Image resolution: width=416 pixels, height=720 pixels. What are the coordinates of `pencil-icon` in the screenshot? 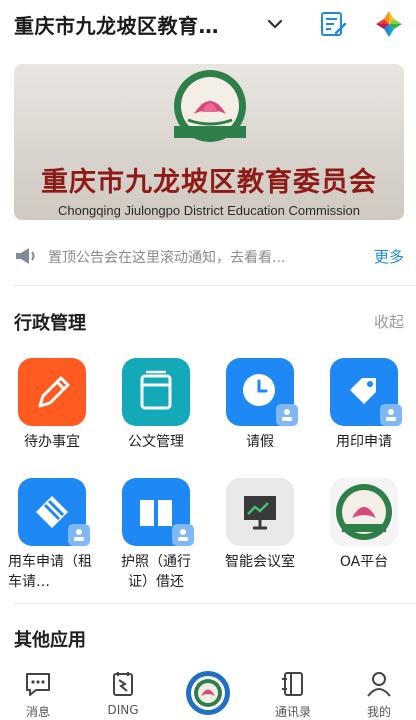 It's located at (52, 392).